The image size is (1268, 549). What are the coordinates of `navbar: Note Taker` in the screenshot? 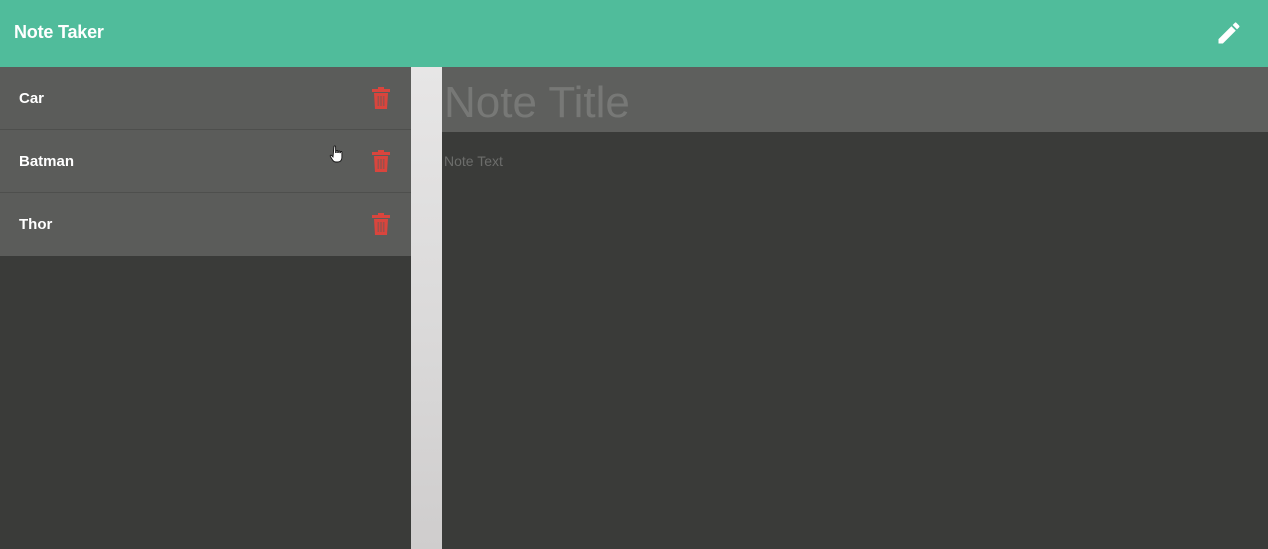 It's located at (634, 33).